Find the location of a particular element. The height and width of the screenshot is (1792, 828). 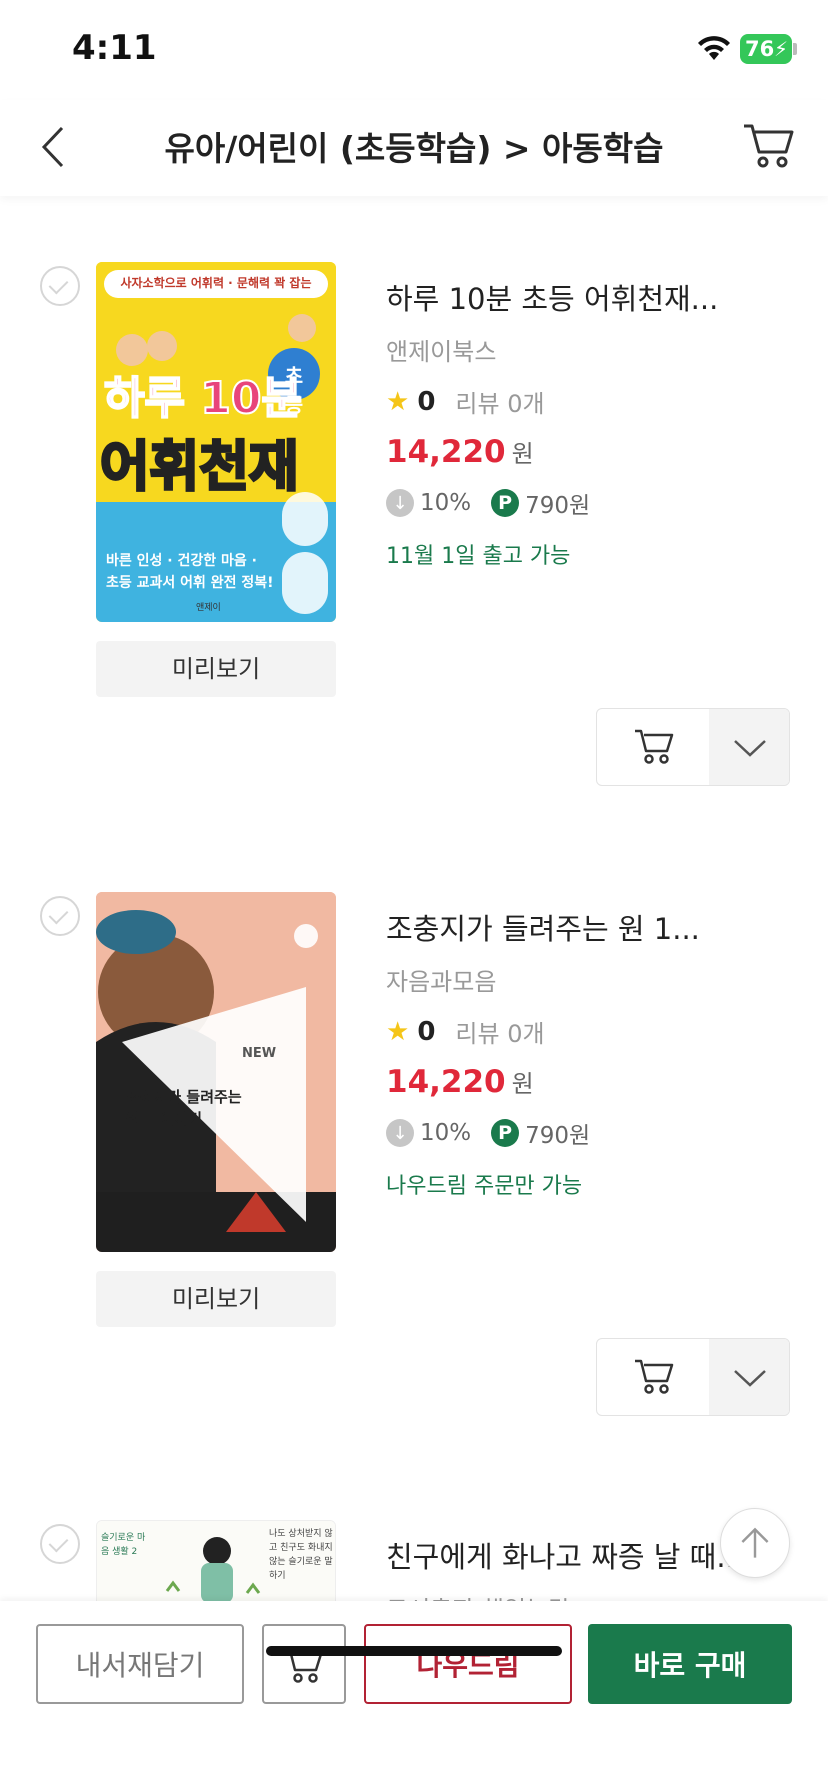

bottom-cart-button is located at coordinates (304, 1664).